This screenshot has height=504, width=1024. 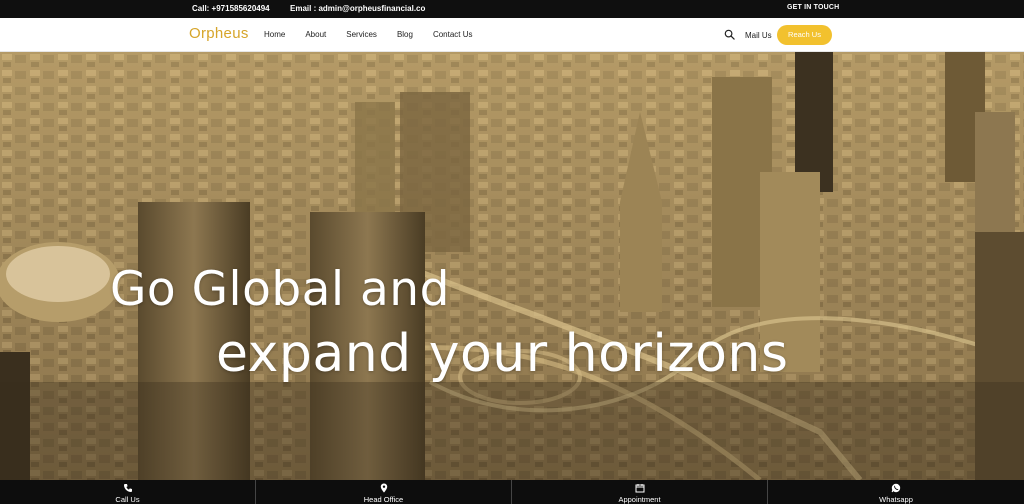 I want to click on nav-about: About, so click(x=315, y=34).